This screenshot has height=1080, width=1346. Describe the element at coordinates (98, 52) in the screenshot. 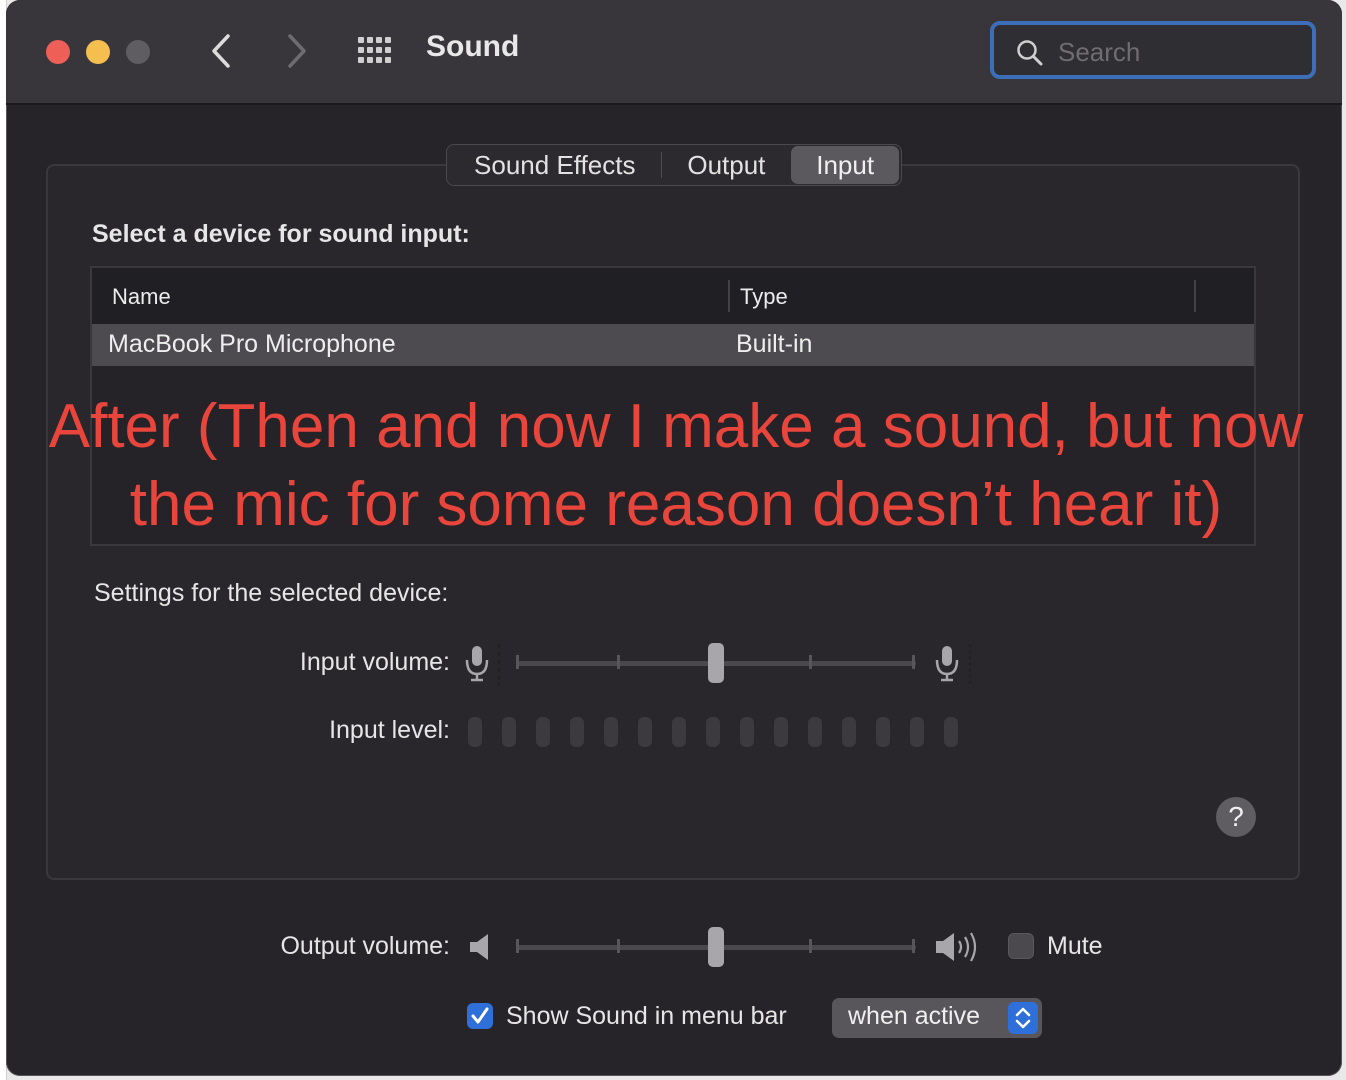

I see `minimize-button` at that location.